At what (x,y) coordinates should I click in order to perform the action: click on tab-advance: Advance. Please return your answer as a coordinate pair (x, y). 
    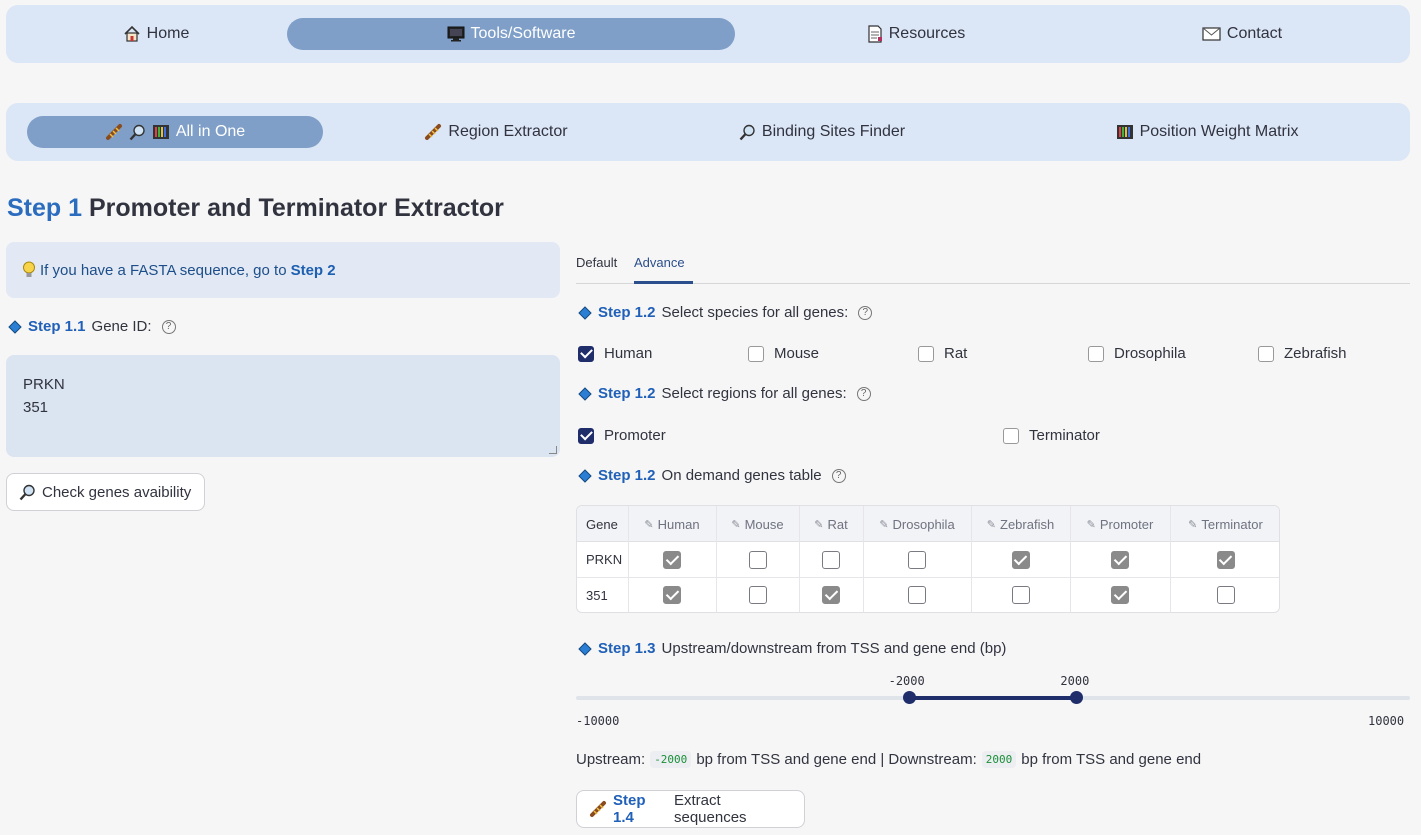
    Looking at the image, I should click on (659, 262).